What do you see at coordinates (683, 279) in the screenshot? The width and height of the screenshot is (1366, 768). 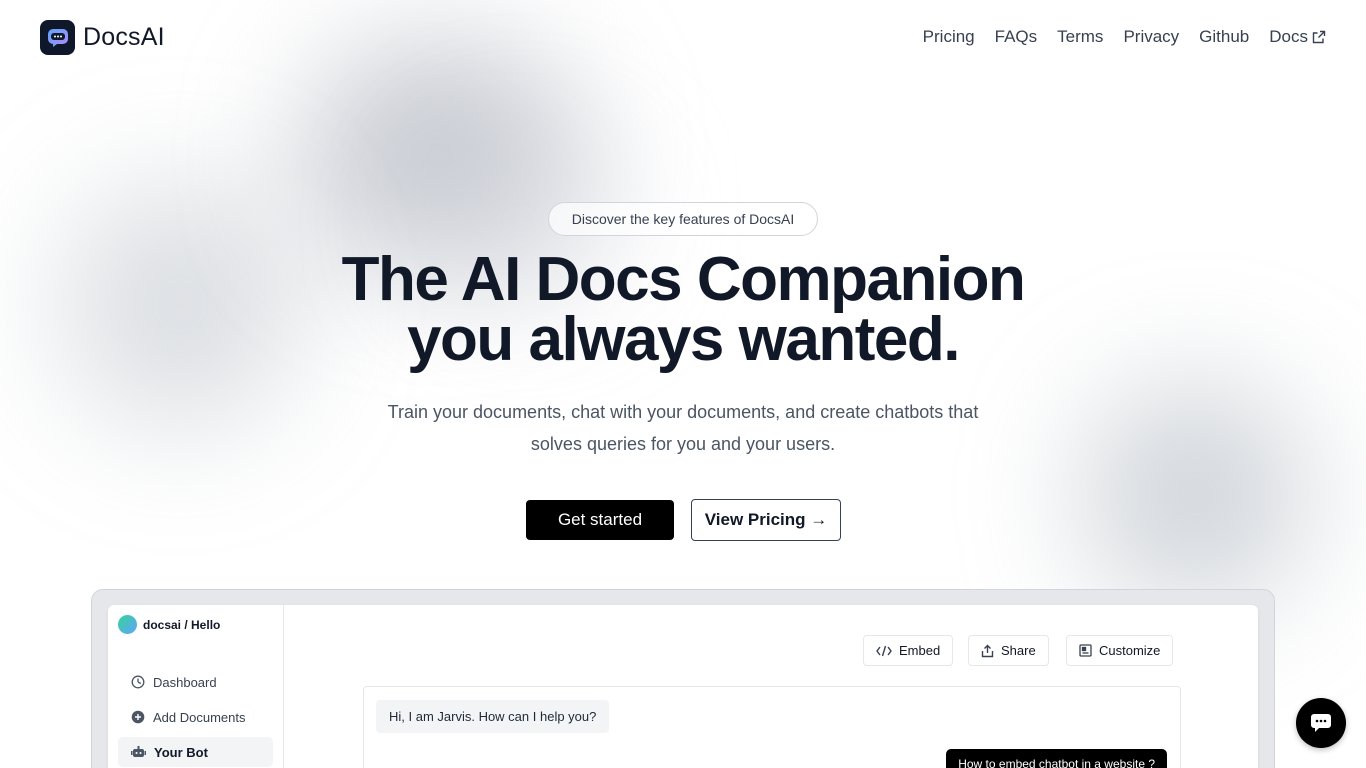 I see `headline-line-1: The AI Docs Companion` at bounding box center [683, 279].